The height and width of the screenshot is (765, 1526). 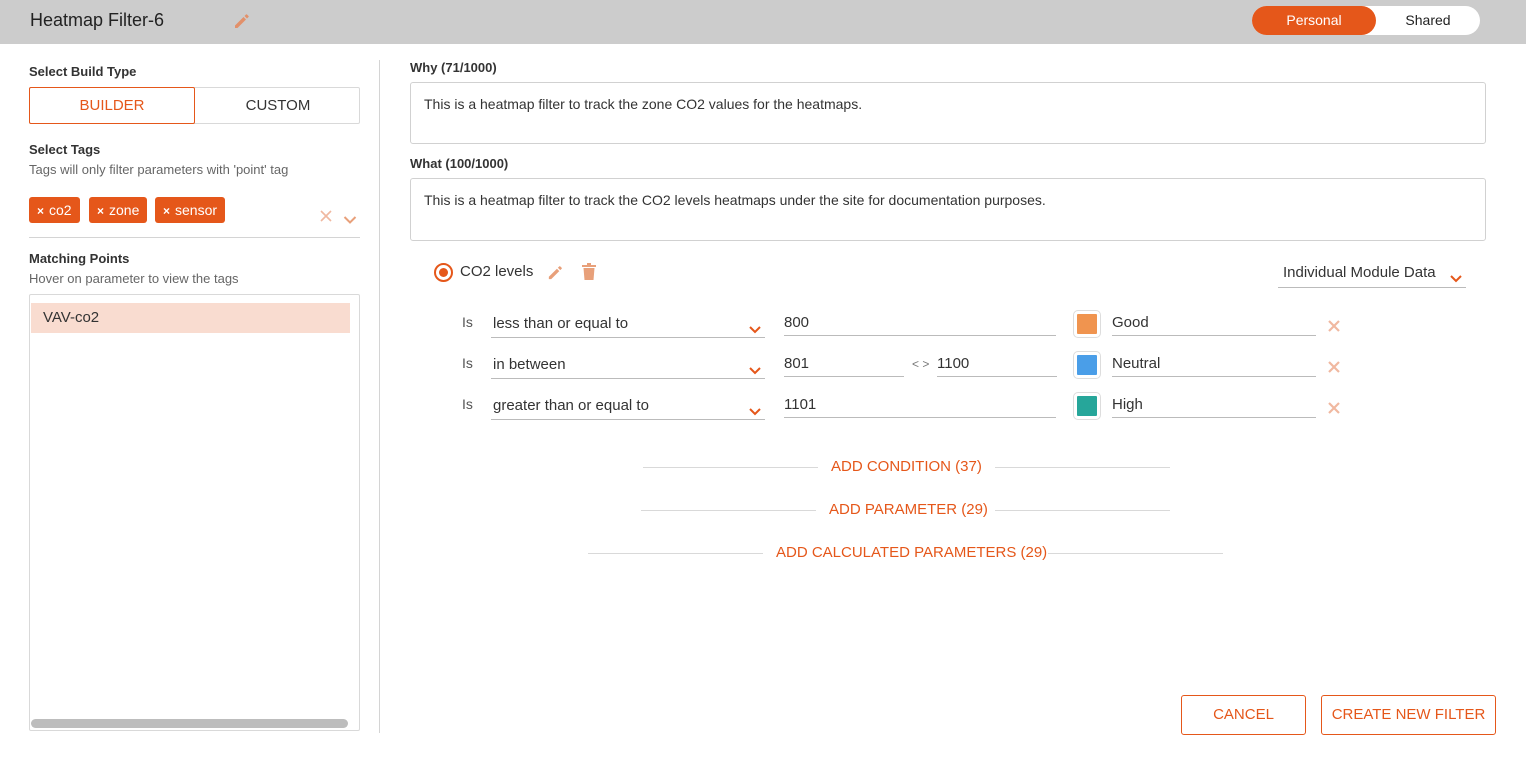 I want to click on build-type-toggle: BUILDER CUSTOM, so click(x=194, y=105).